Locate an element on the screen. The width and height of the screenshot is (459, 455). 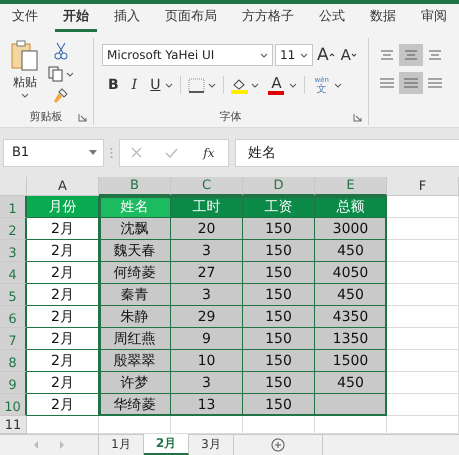
insert-function-button: fx is located at coordinates (209, 153).